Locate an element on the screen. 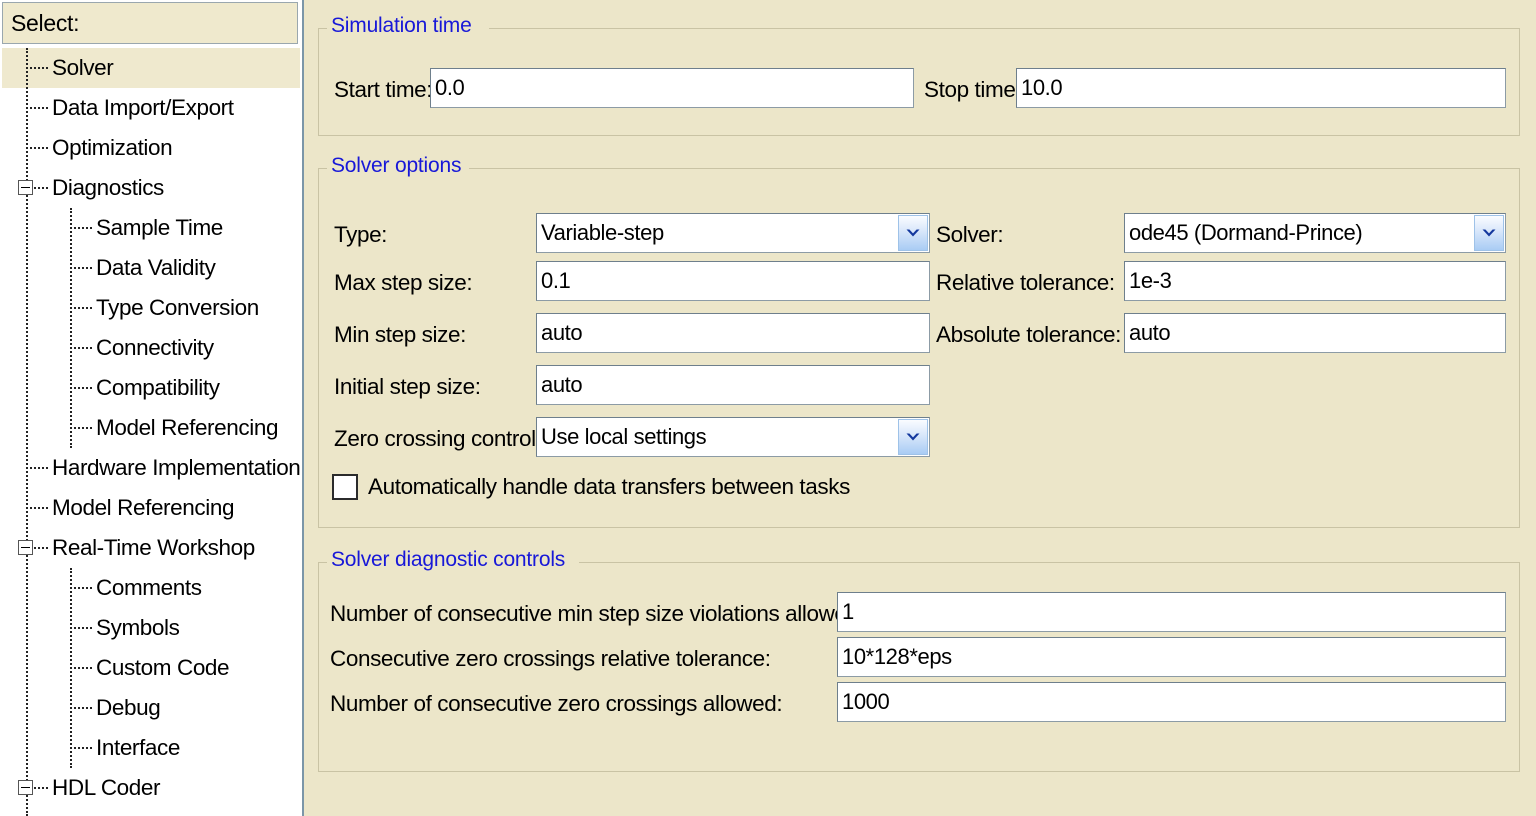 The height and width of the screenshot is (816, 1536). max-step-size-label: Max step size: is located at coordinates (403, 282).